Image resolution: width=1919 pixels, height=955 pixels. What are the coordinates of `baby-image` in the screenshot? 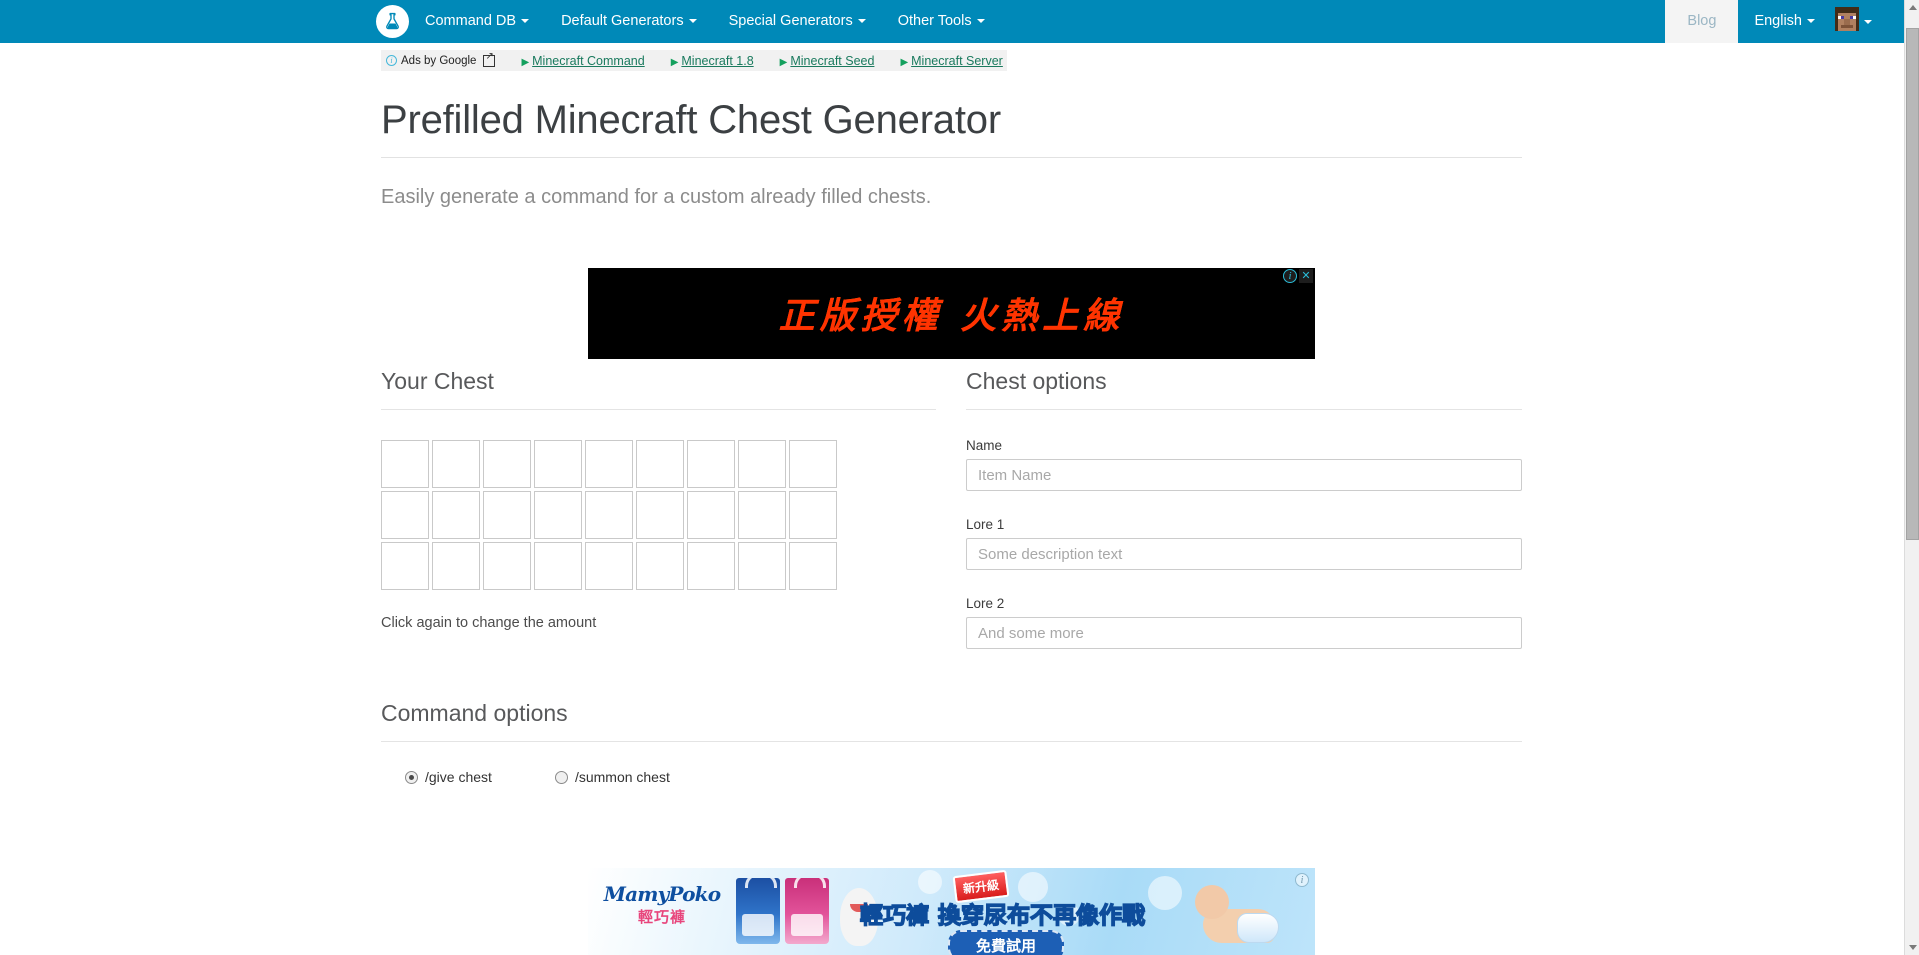 It's located at (1231, 919).